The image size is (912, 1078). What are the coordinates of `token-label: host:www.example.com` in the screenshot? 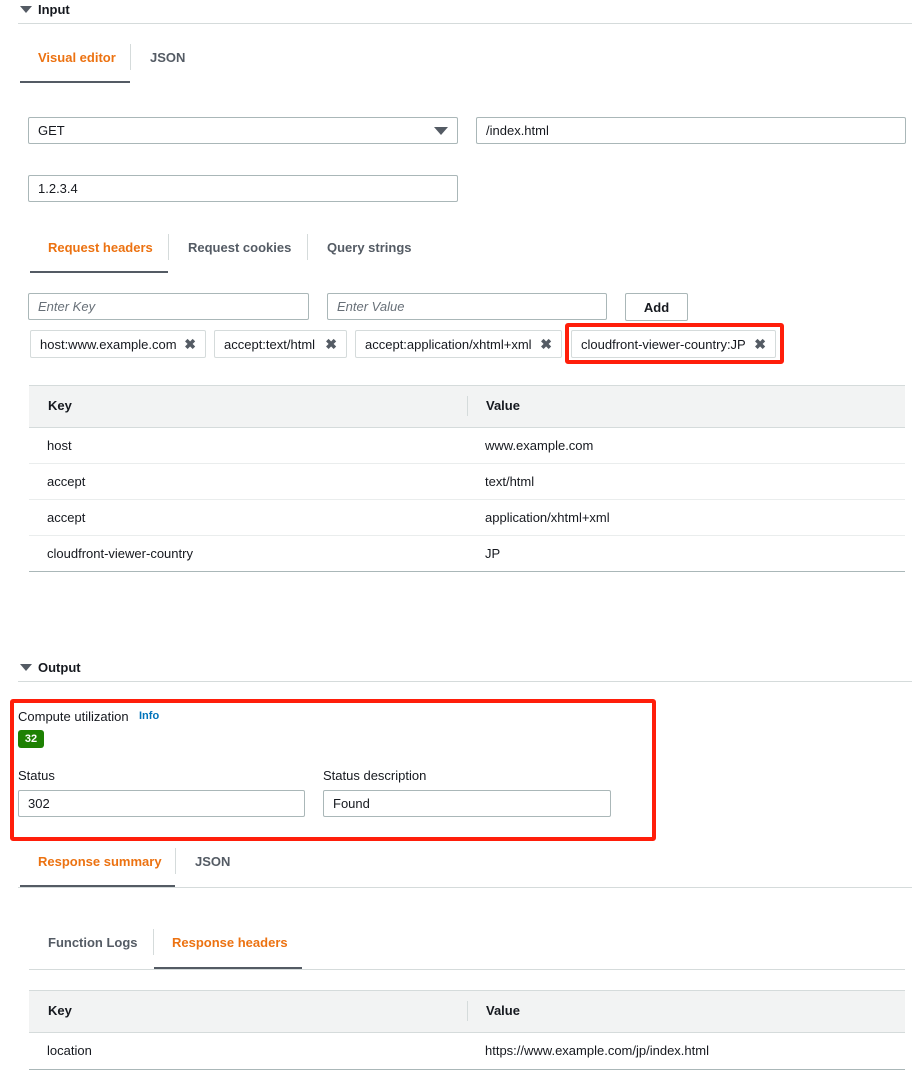 It's located at (108, 344).